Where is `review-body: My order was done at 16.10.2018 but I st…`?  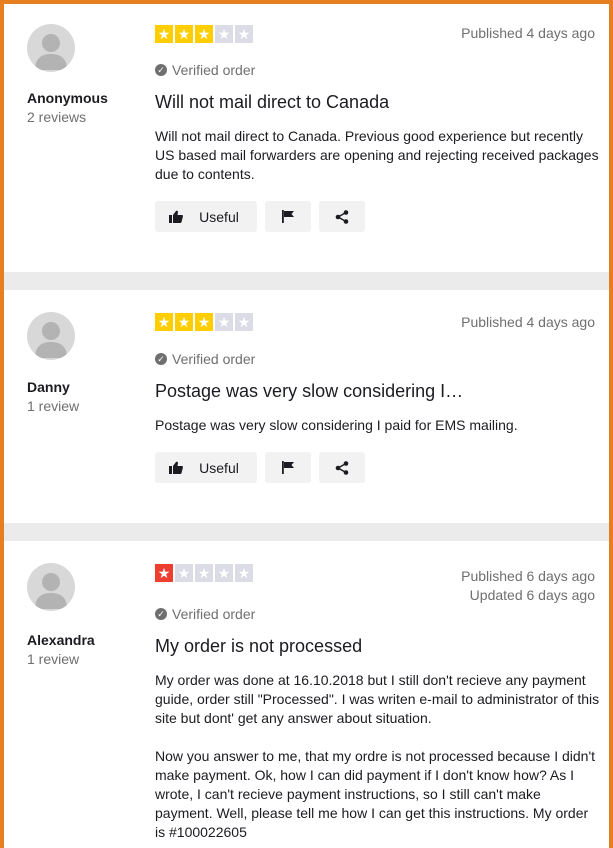 review-body: My order was done at 16.10.2018 but I st… is located at coordinates (377, 756).